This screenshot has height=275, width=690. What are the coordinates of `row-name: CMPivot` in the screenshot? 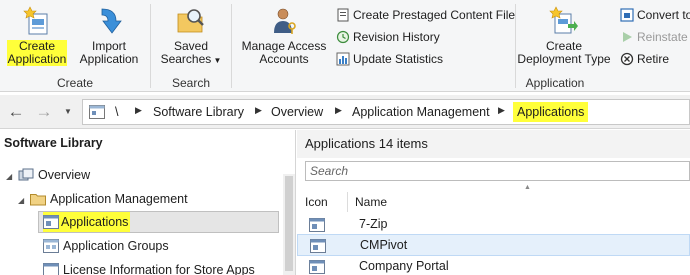 It's located at (384, 245).